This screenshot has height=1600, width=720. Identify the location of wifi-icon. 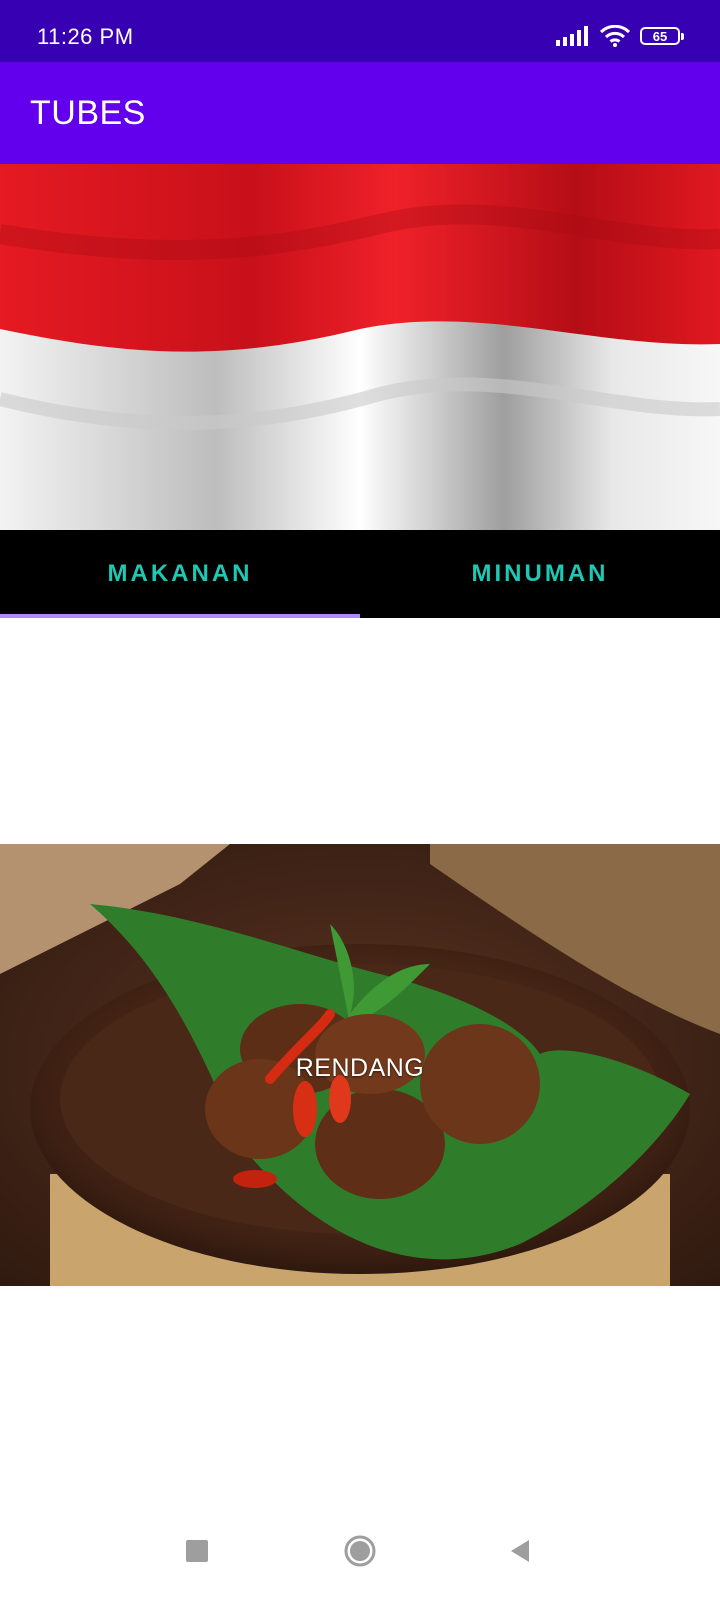
(615, 36).